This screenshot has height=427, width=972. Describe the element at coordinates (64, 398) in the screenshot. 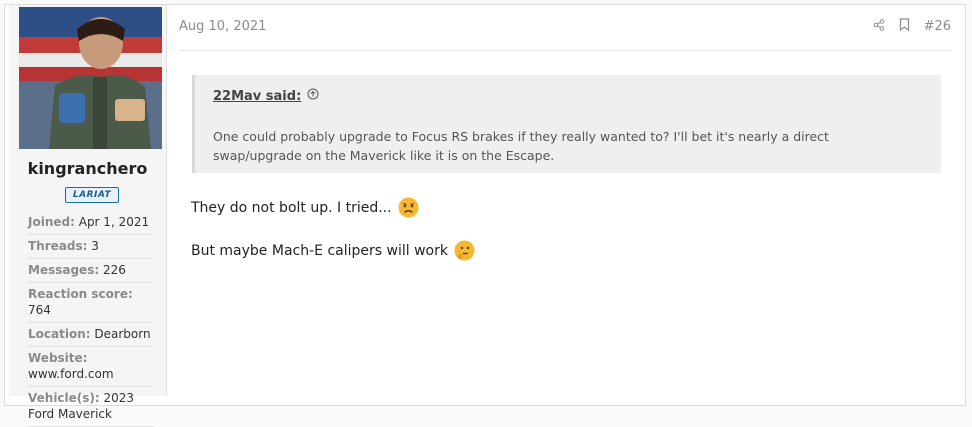

I see `stat-key: Vehicle(s):` at that location.